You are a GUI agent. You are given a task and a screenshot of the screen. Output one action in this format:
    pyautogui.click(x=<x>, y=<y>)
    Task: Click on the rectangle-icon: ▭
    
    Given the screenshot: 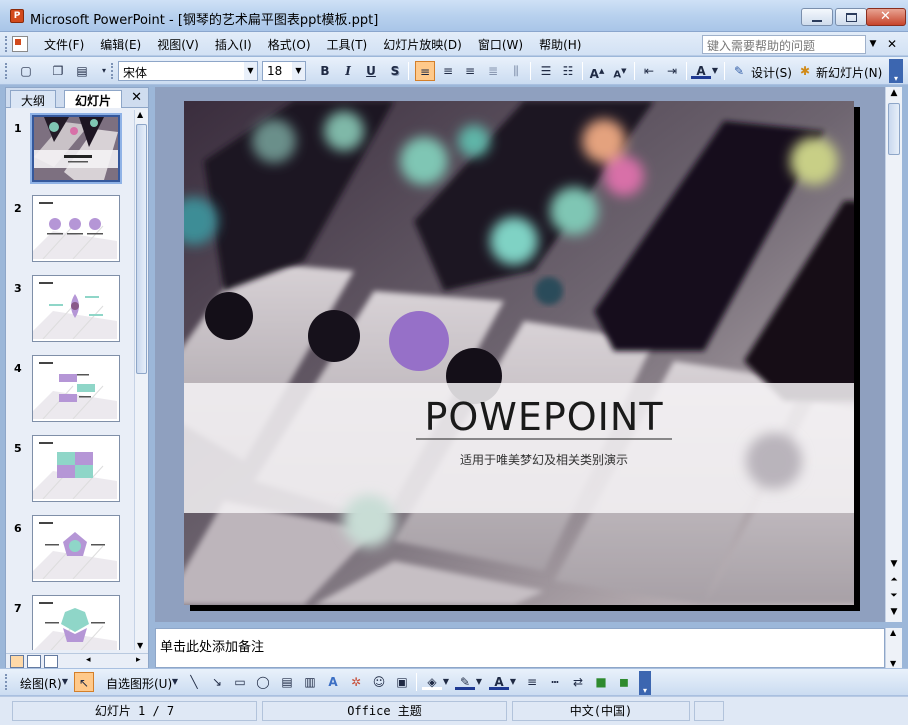 What is the action you would take?
    pyautogui.click(x=240, y=682)
    